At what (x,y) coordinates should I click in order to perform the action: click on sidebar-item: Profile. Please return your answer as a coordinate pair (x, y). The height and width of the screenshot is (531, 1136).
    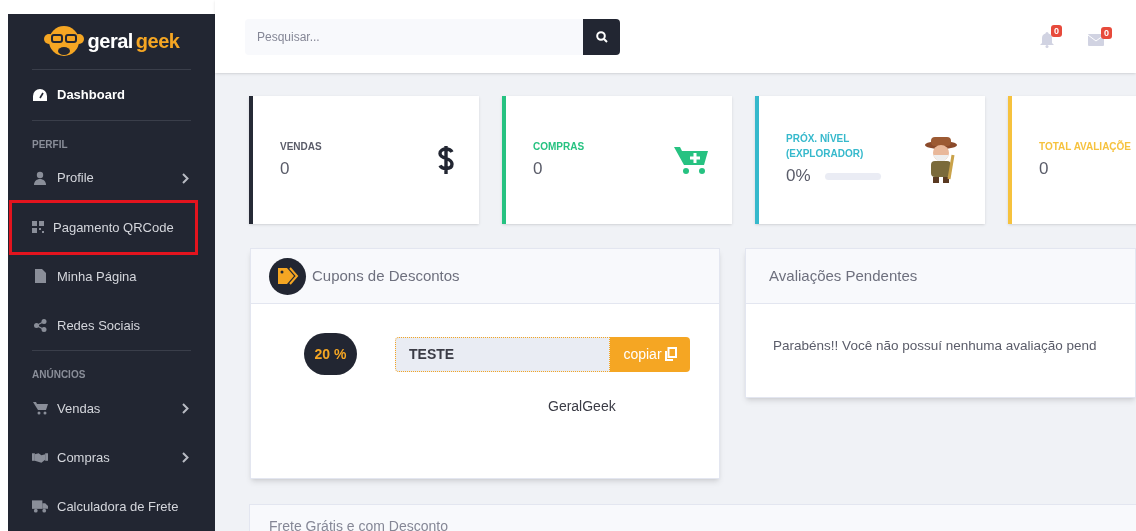
    Looking at the image, I should click on (111, 178).